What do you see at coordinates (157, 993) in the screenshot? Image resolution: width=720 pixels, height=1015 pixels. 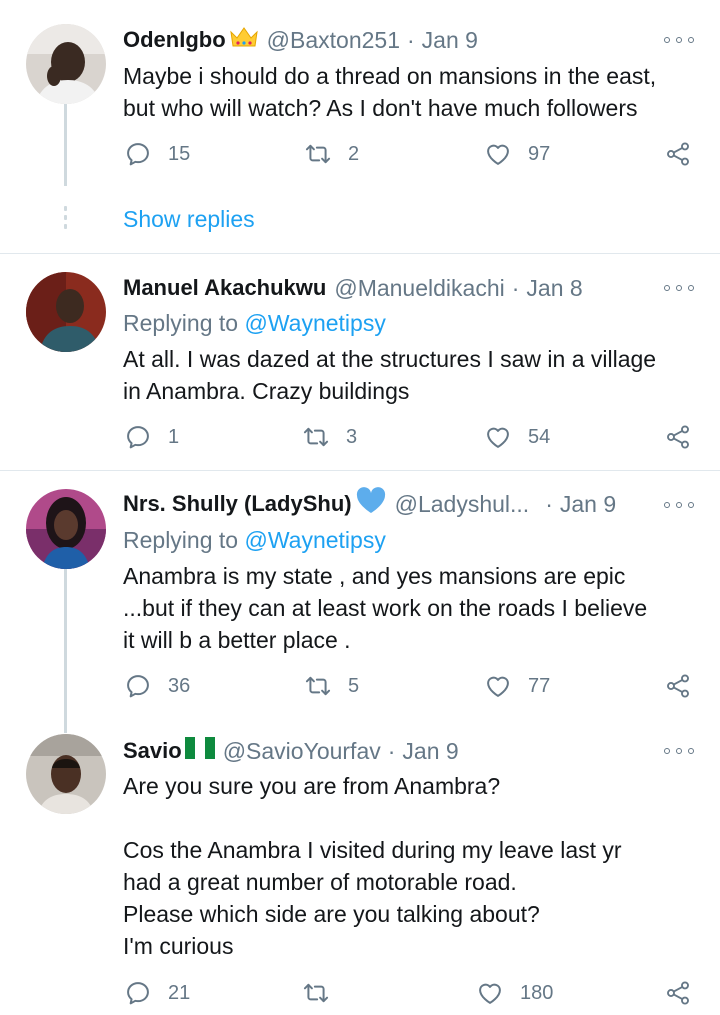 I see `reply-button: 21` at bounding box center [157, 993].